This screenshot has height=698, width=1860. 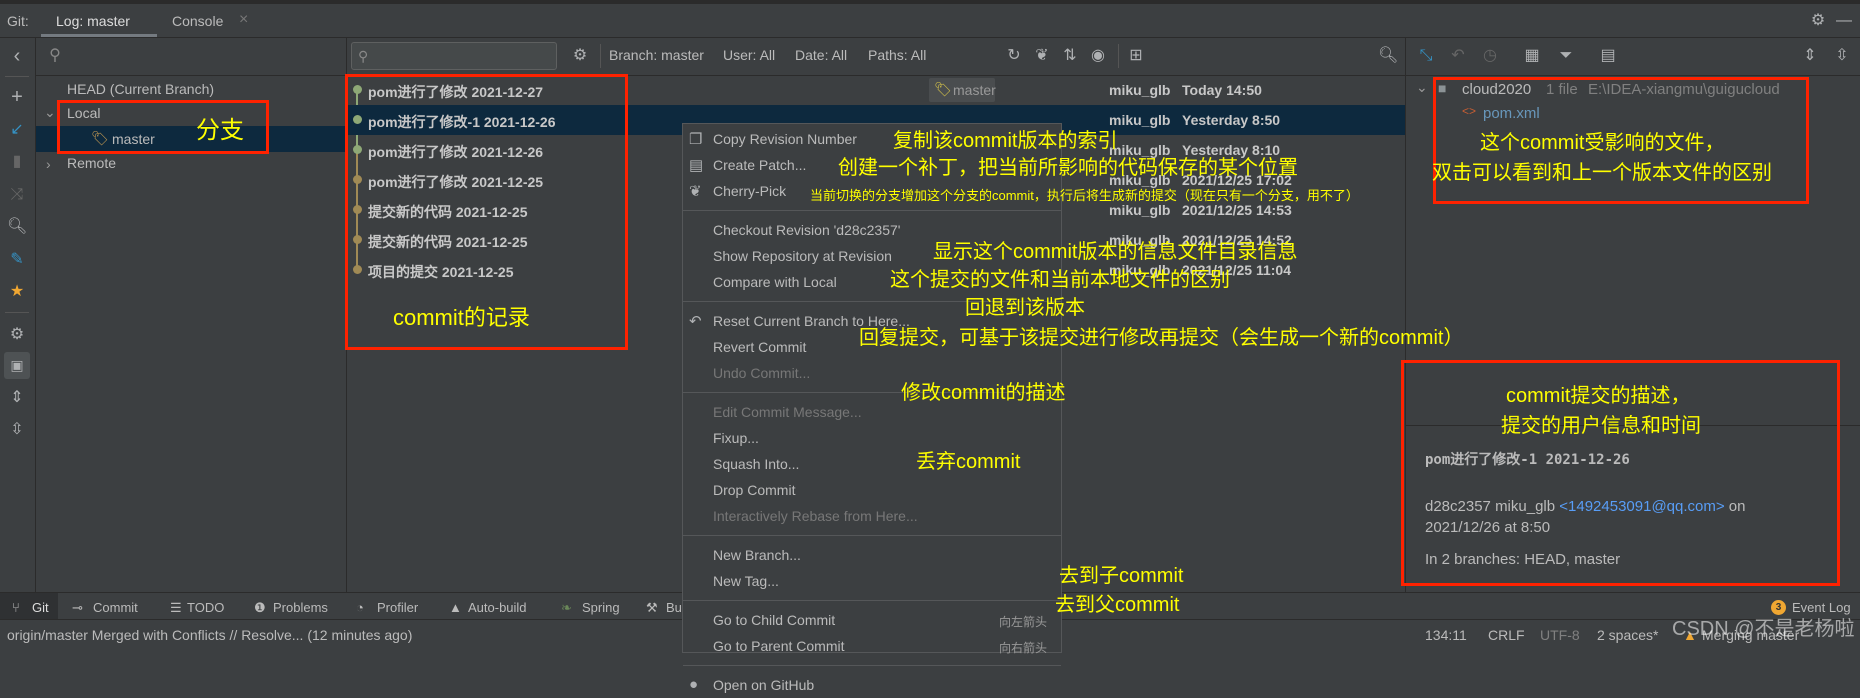 I want to click on bottom-tab-commit: Commit, so click(x=115, y=607).